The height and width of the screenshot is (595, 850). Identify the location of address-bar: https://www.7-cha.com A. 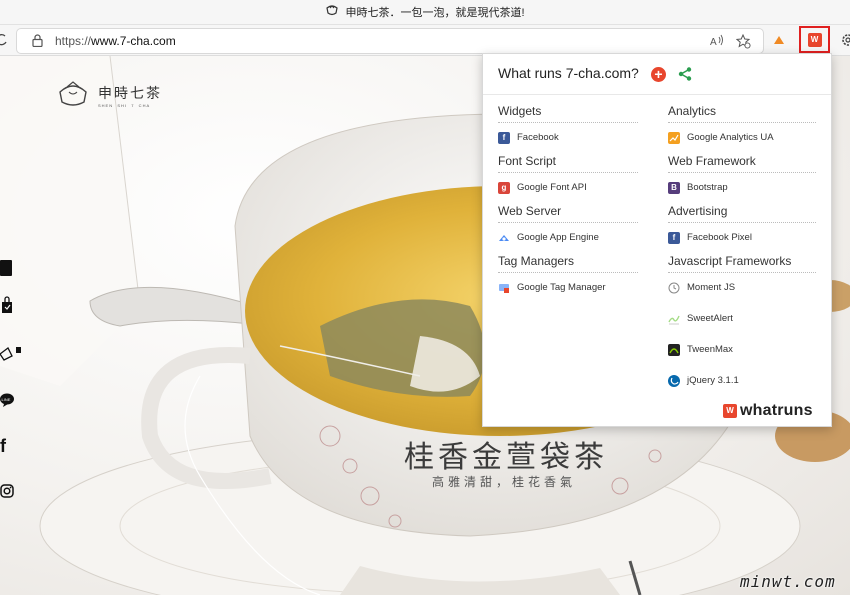
(390, 41).